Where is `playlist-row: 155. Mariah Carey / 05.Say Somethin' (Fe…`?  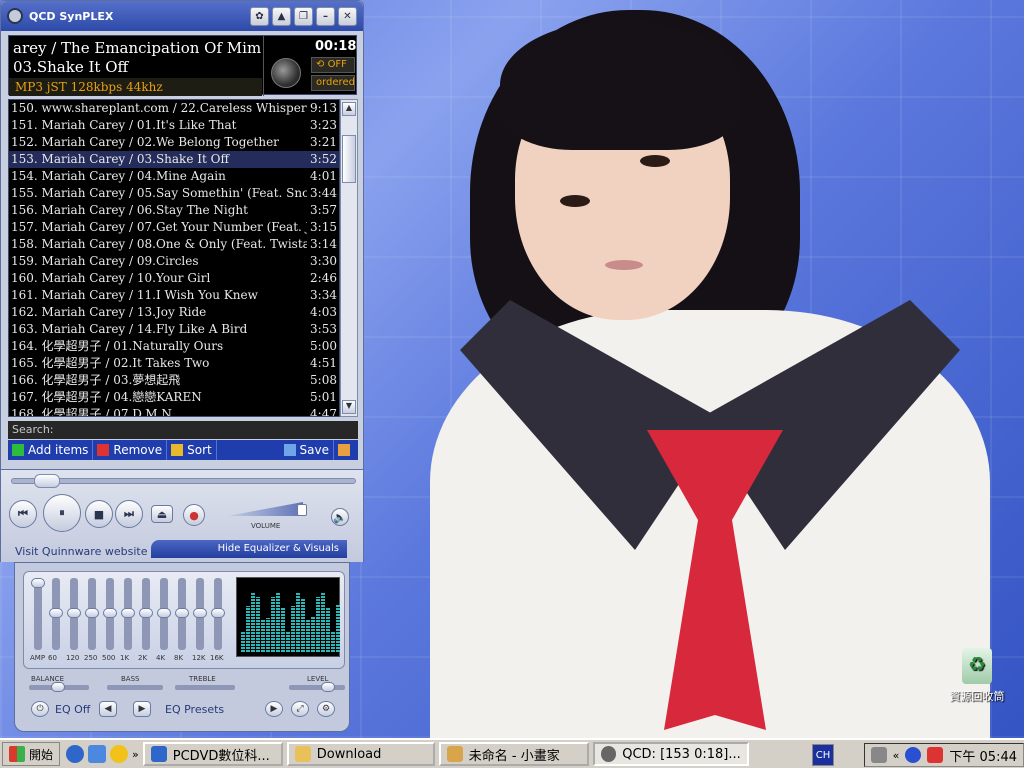 playlist-row: 155. Mariah Carey / 05.Say Somethin' (Fe… is located at coordinates (174, 193).